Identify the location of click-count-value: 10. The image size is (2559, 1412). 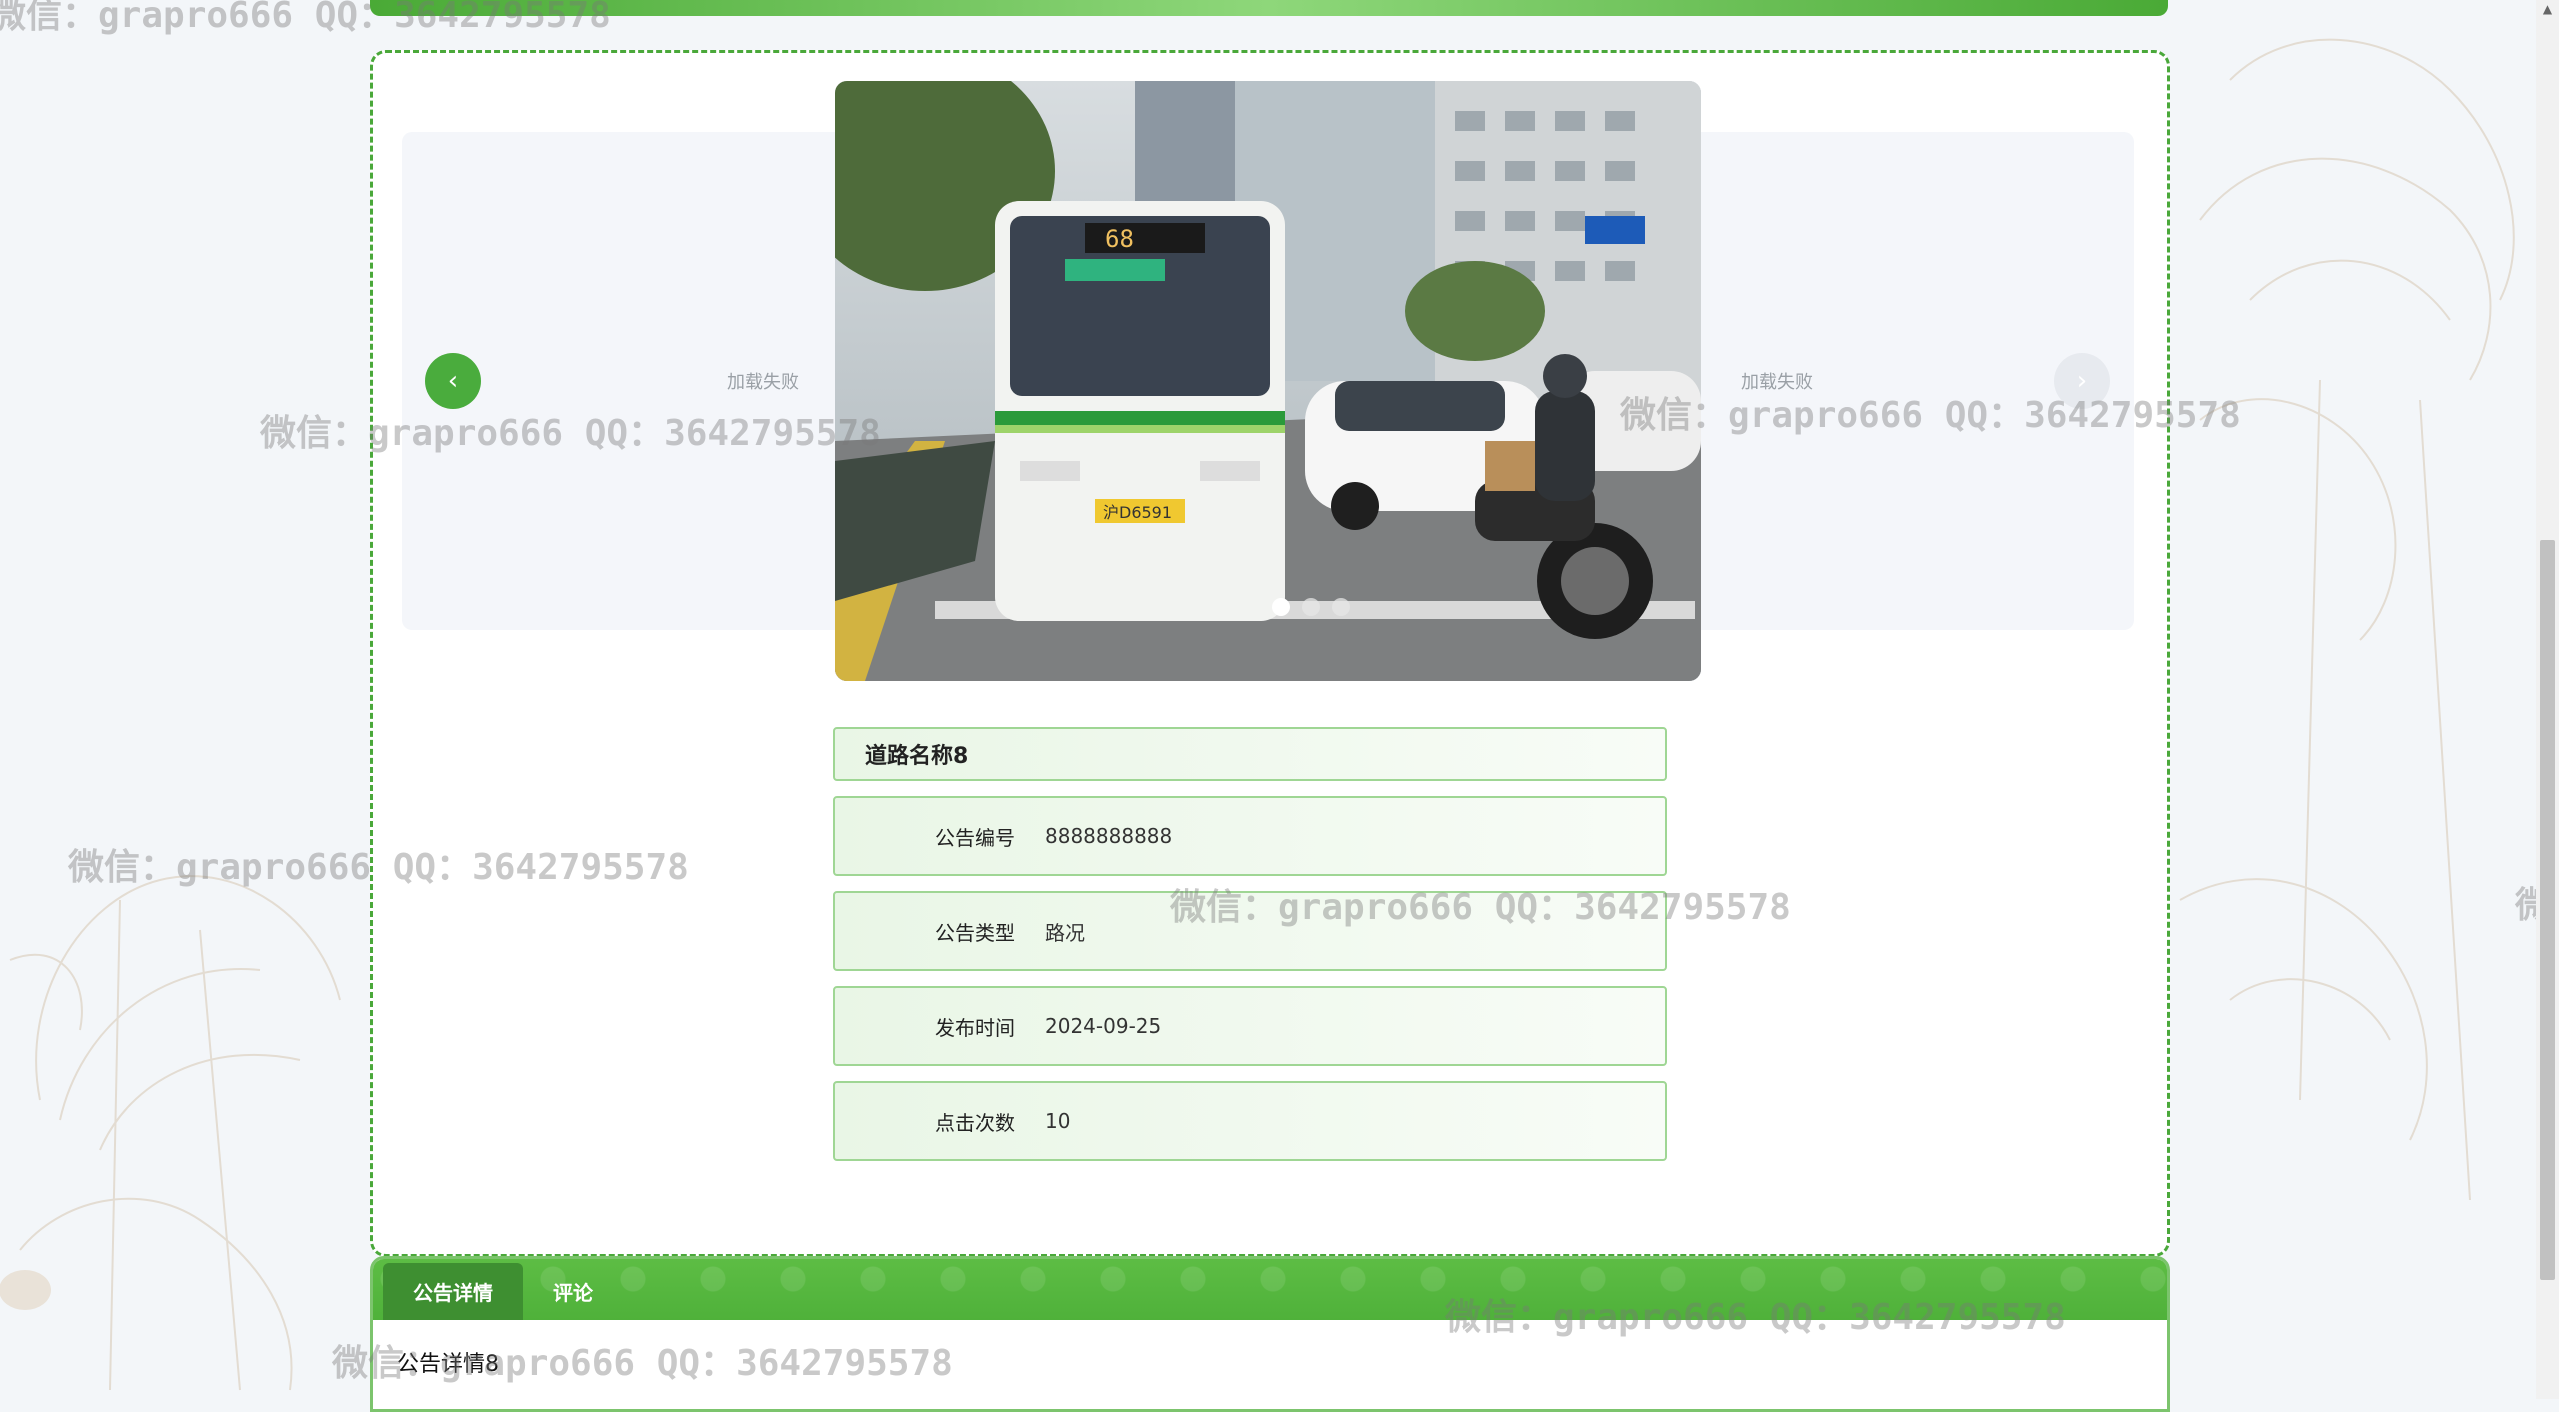
(1058, 1121).